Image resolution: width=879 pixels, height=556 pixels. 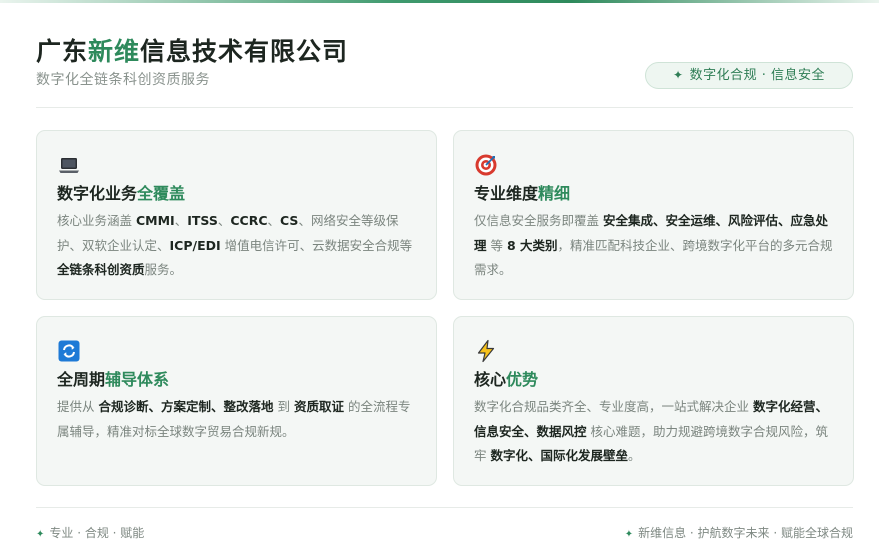 I want to click on footer-right: ✦ 新维信息 · 护航数字未来 · 赋能全球合规, so click(x=739, y=534).